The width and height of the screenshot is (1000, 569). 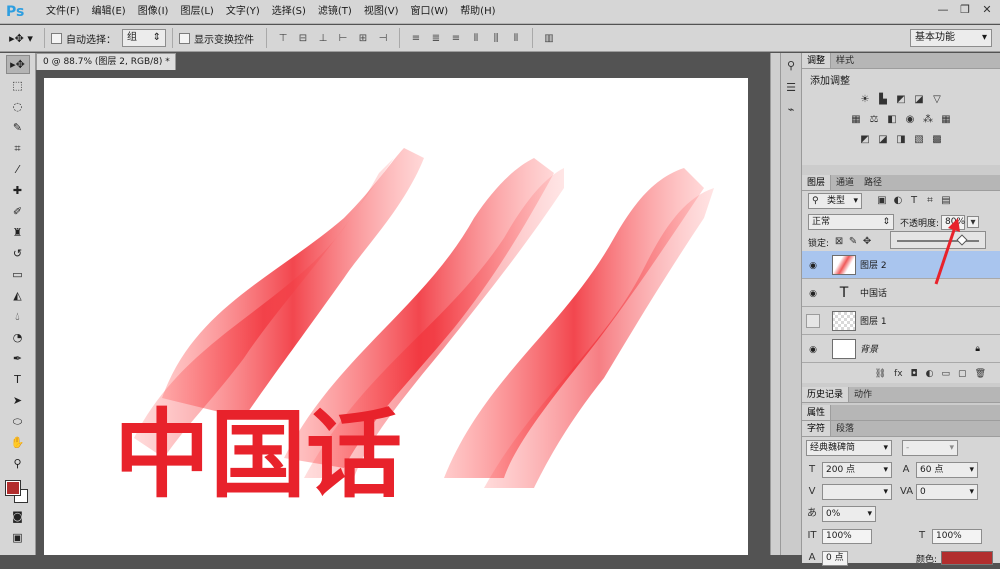 I want to click on tab-actions: 动作, so click(x=863, y=394).